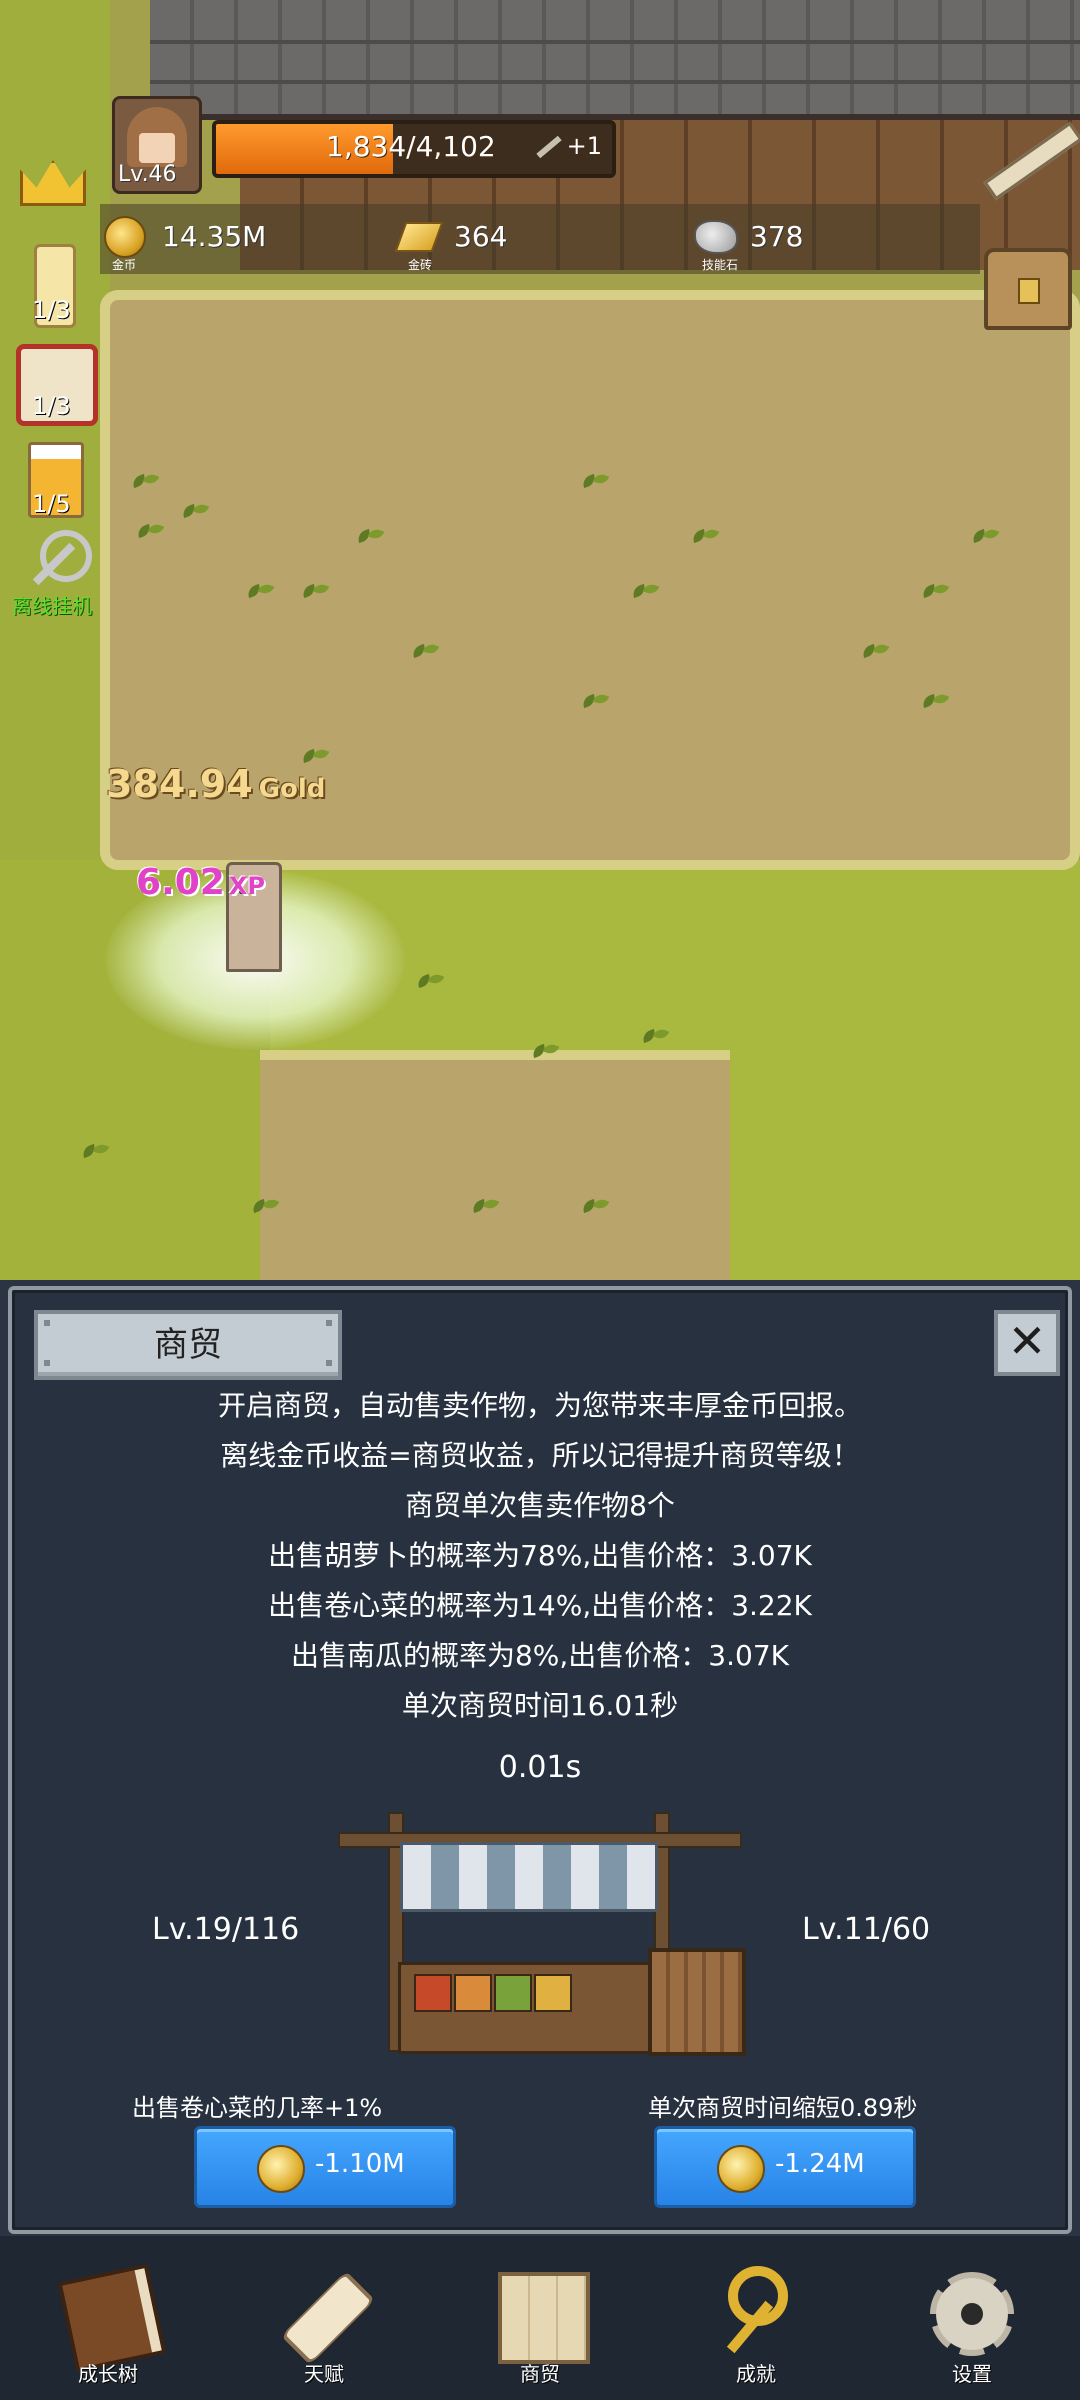 Image resolution: width=1080 pixels, height=2400 pixels. Describe the element at coordinates (513, 1993) in the screenshot. I see `cabbage-crate` at that location.